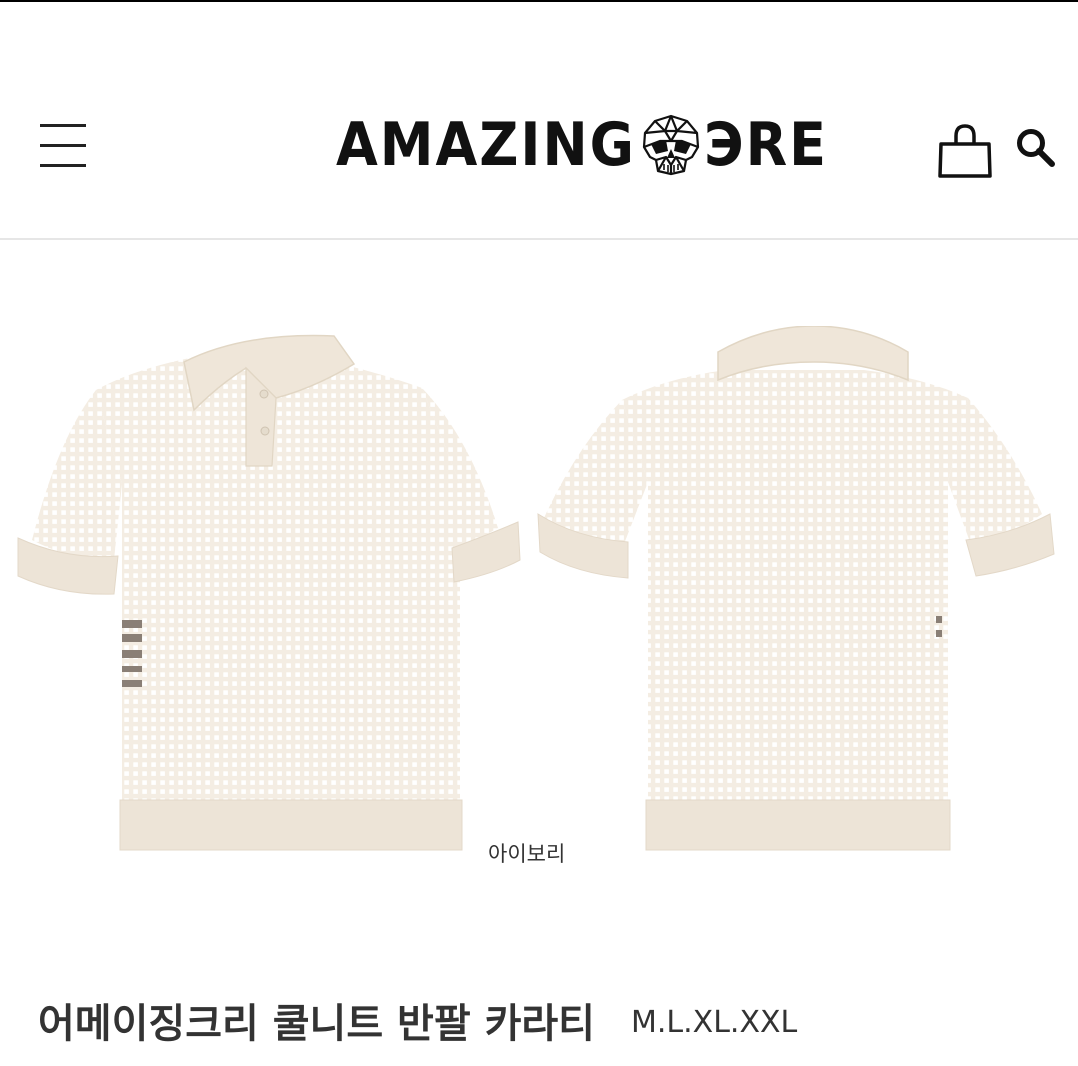  What do you see at coordinates (486, 145) in the screenshot?
I see `logo-text-left: AMAZING` at bounding box center [486, 145].